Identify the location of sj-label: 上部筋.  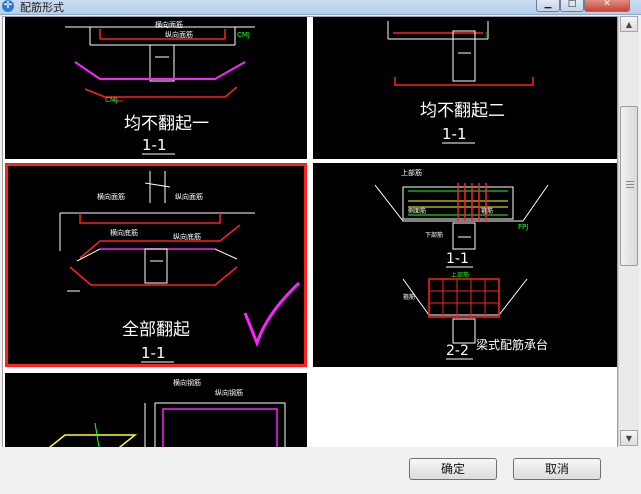
(460, 275).